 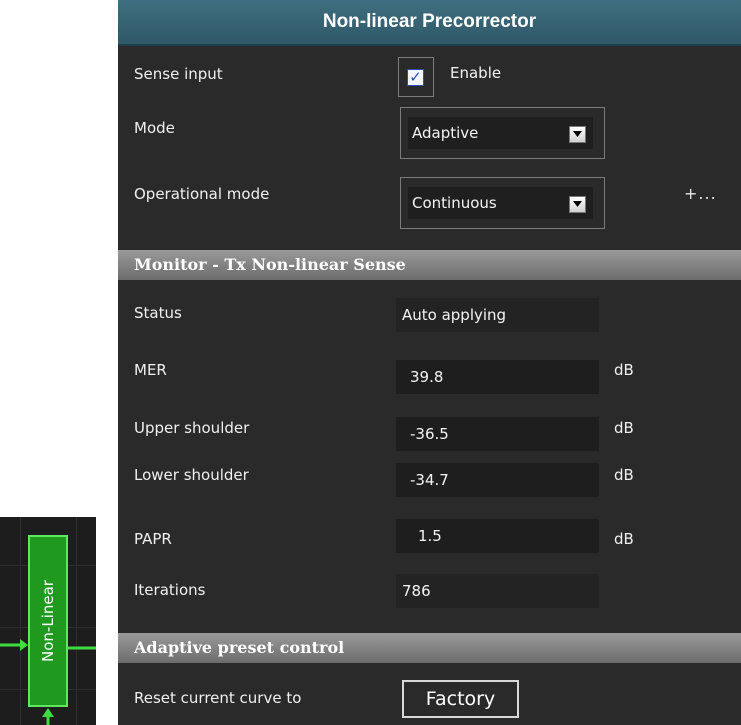 What do you see at coordinates (429, 648) in the screenshot?
I see `preset-section-header: Adaptive preset control` at bounding box center [429, 648].